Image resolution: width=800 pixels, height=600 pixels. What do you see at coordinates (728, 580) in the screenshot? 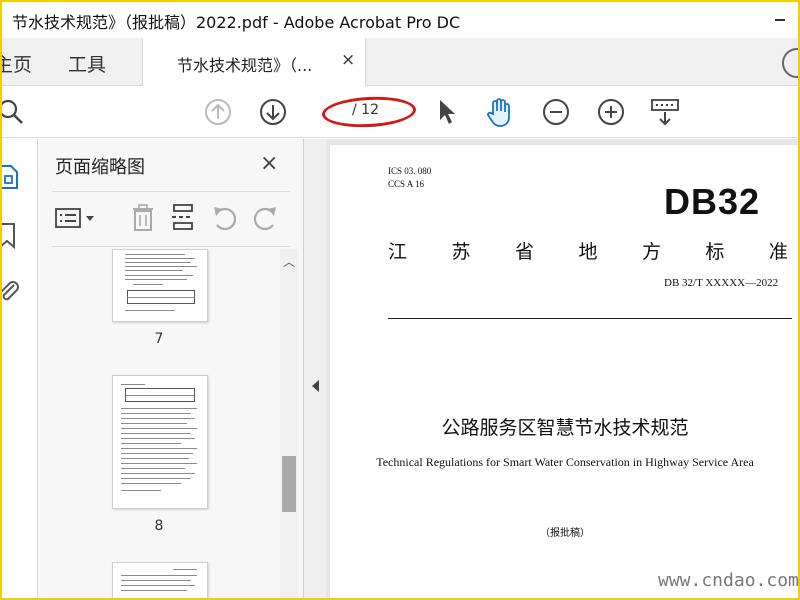
I see `watermark: www.cndao.com` at bounding box center [728, 580].